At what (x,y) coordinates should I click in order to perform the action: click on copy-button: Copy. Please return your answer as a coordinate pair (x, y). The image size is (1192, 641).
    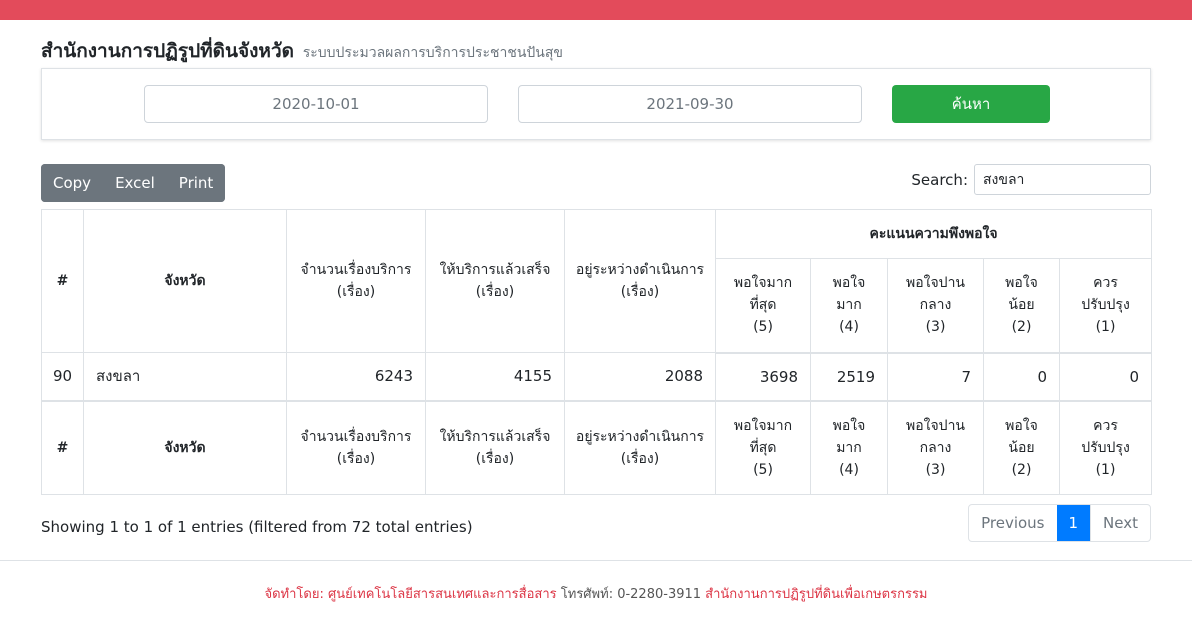
    Looking at the image, I should click on (72, 183).